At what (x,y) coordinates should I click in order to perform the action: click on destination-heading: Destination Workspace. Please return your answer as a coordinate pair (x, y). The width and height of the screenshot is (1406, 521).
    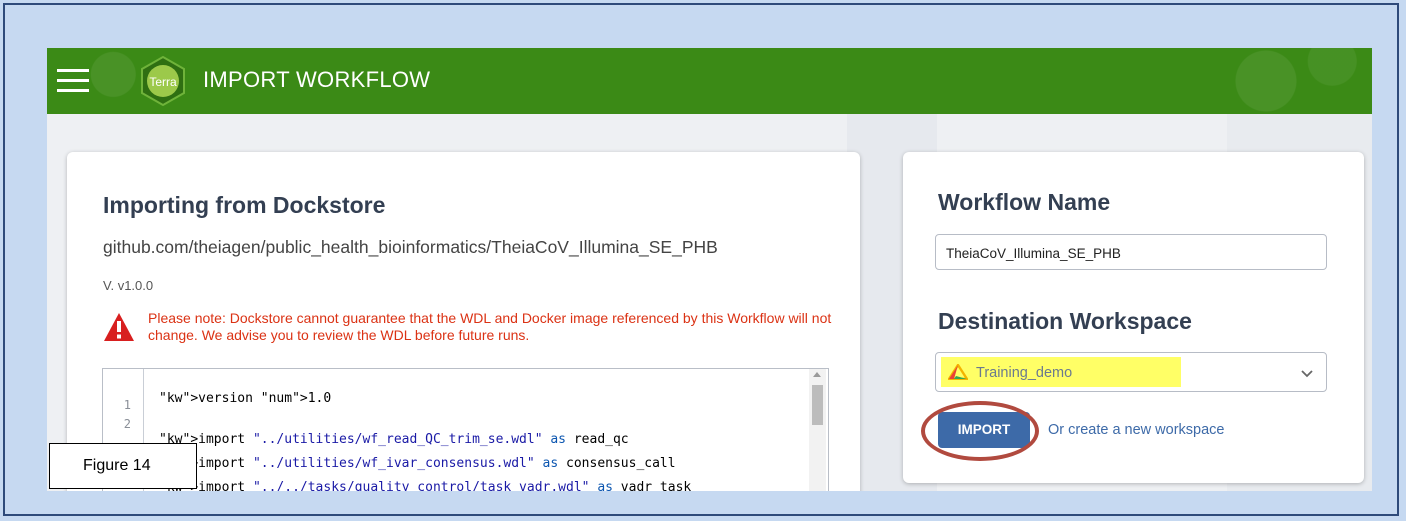
    Looking at the image, I should click on (1065, 321).